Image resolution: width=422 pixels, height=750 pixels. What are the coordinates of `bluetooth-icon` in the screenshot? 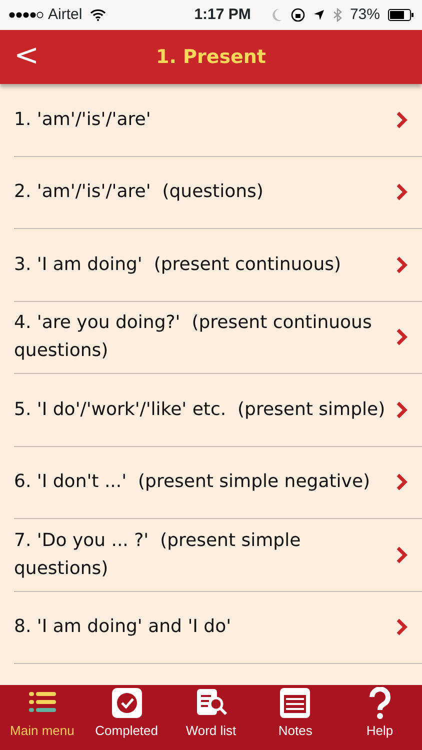 It's located at (337, 15).